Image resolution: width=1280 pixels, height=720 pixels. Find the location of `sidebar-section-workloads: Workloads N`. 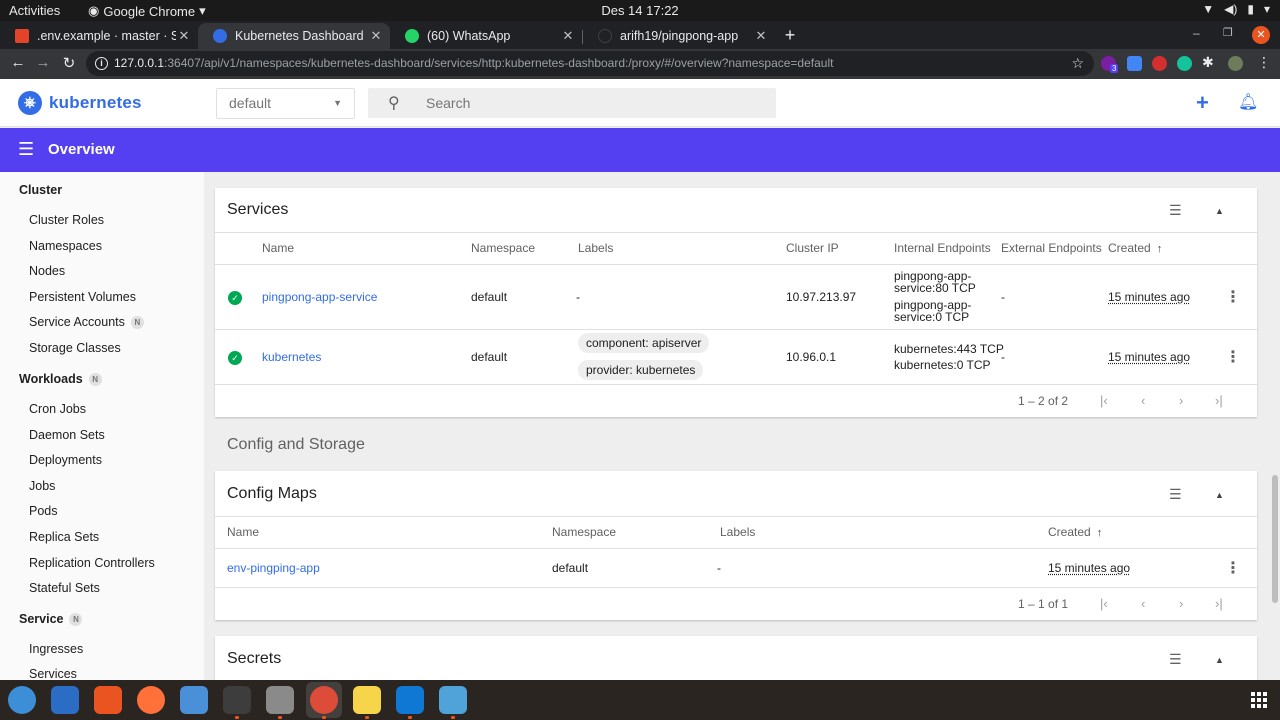

sidebar-section-workloads: Workloads N is located at coordinates (60, 379).